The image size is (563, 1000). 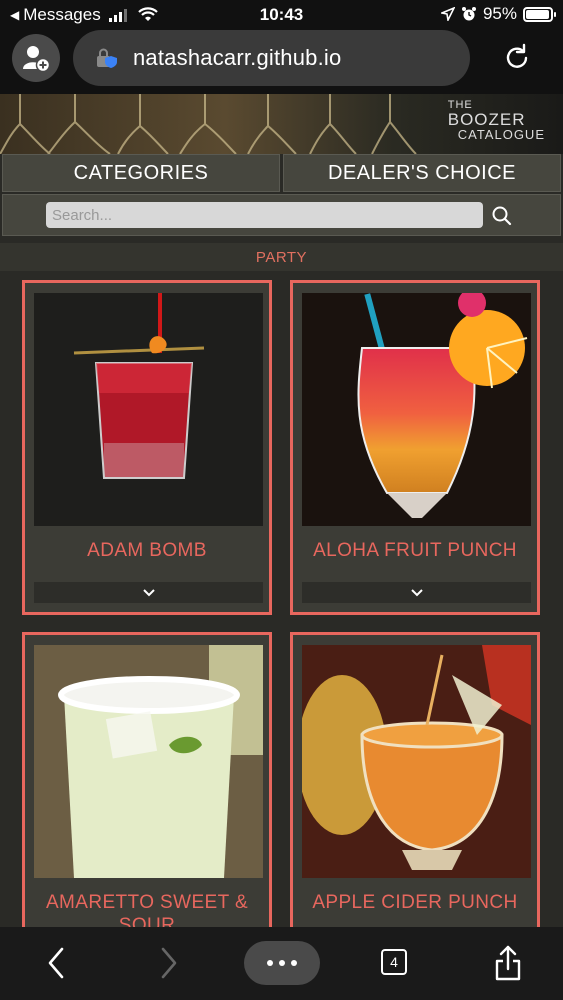 I want to click on add-profile-button, so click(x=36, y=58).